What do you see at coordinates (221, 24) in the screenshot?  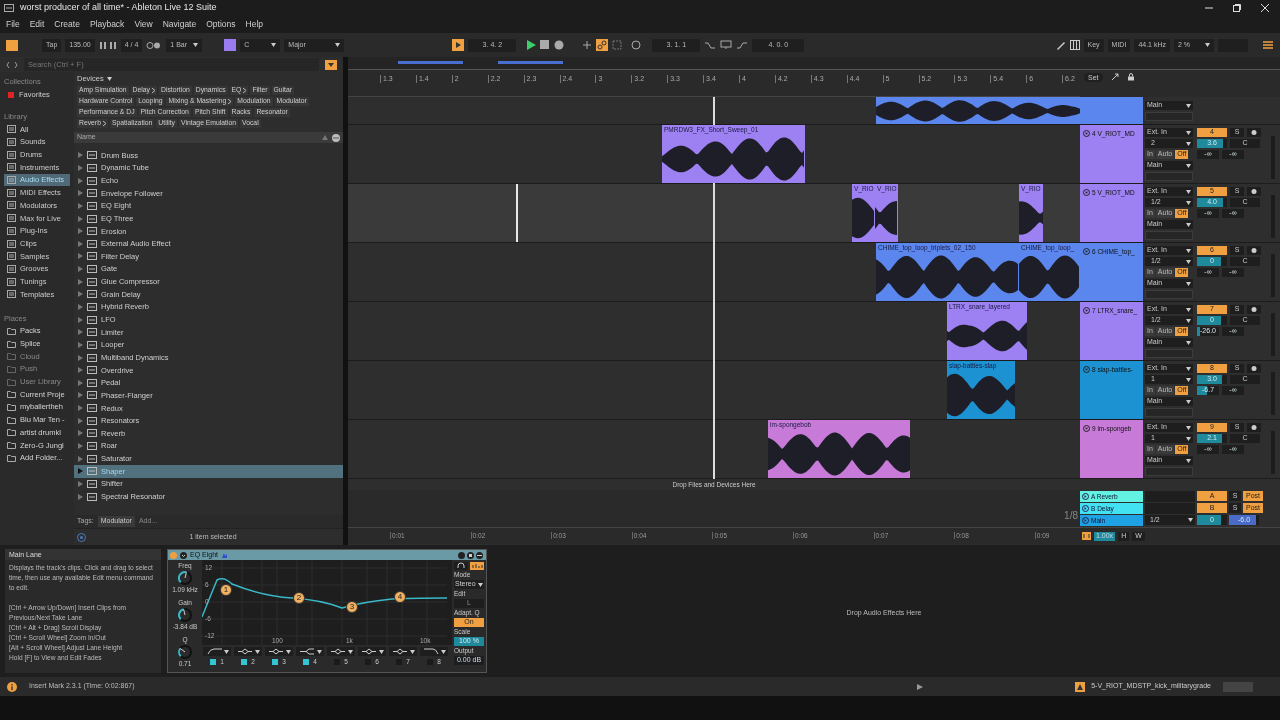 I see `menu-item: Options` at bounding box center [221, 24].